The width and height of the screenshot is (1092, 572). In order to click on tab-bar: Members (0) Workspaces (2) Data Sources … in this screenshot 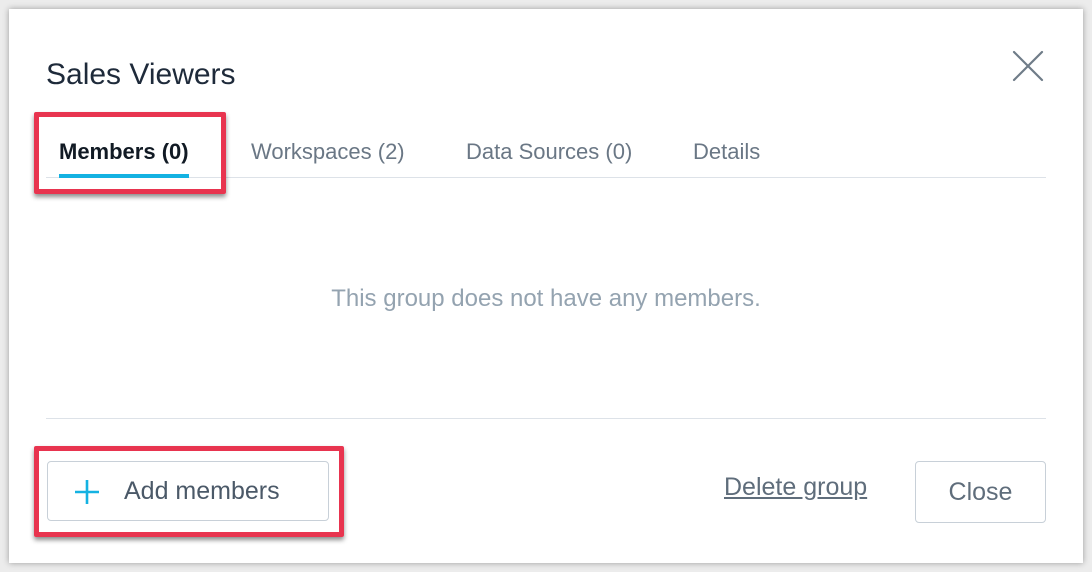, I will do `click(546, 156)`.